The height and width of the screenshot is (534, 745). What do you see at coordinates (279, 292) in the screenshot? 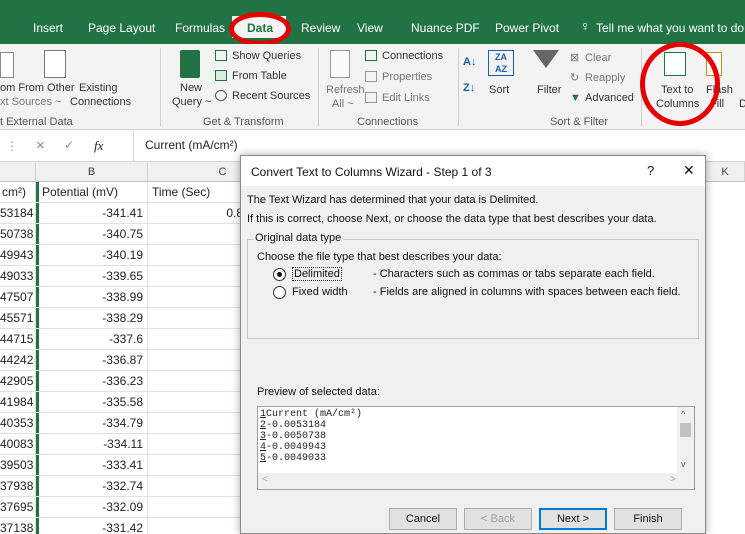
I see `fixed-width-radio` at bounding box center [279, 292].